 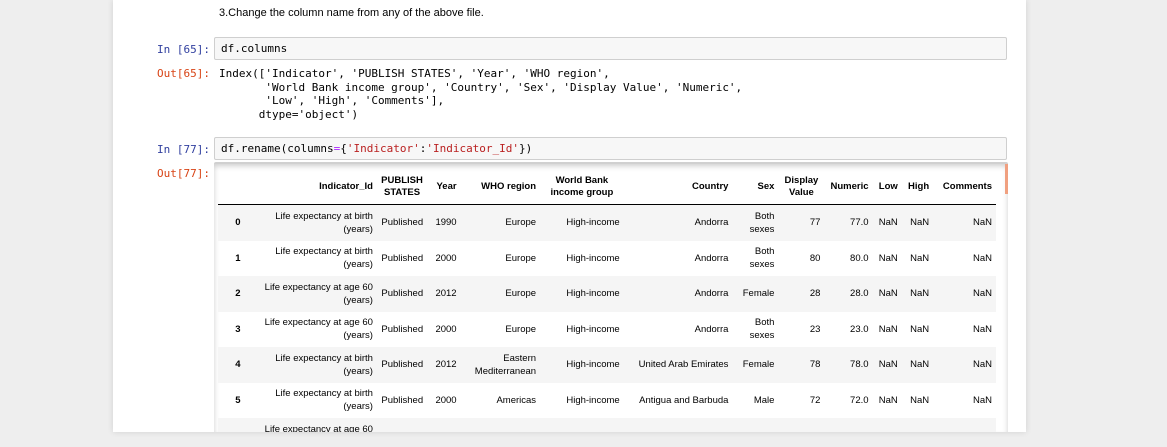 I want to click on code-text-65: df.columns, so click(x=254, y=48).